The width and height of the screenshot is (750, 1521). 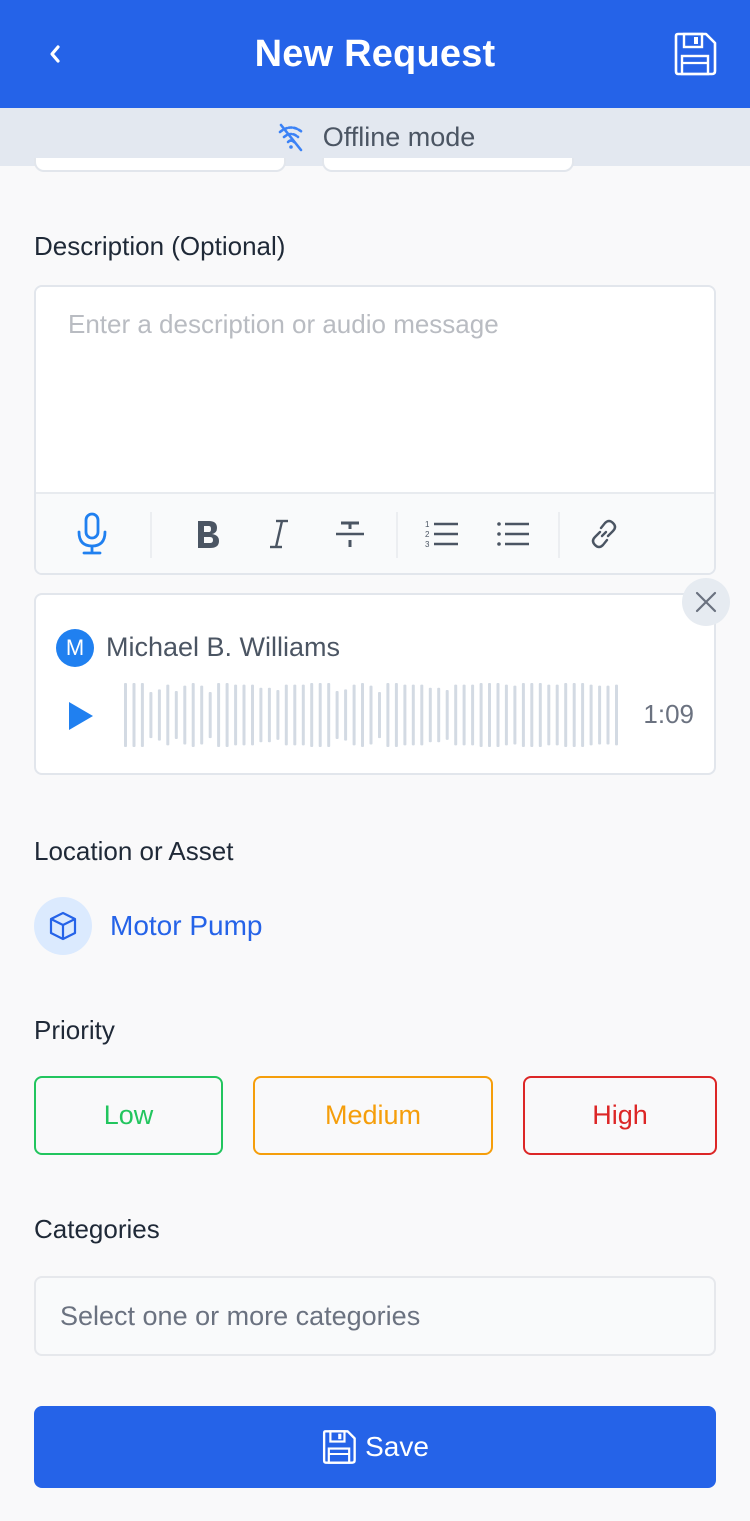 I want to click on link-button, so click(x=604, y=534).